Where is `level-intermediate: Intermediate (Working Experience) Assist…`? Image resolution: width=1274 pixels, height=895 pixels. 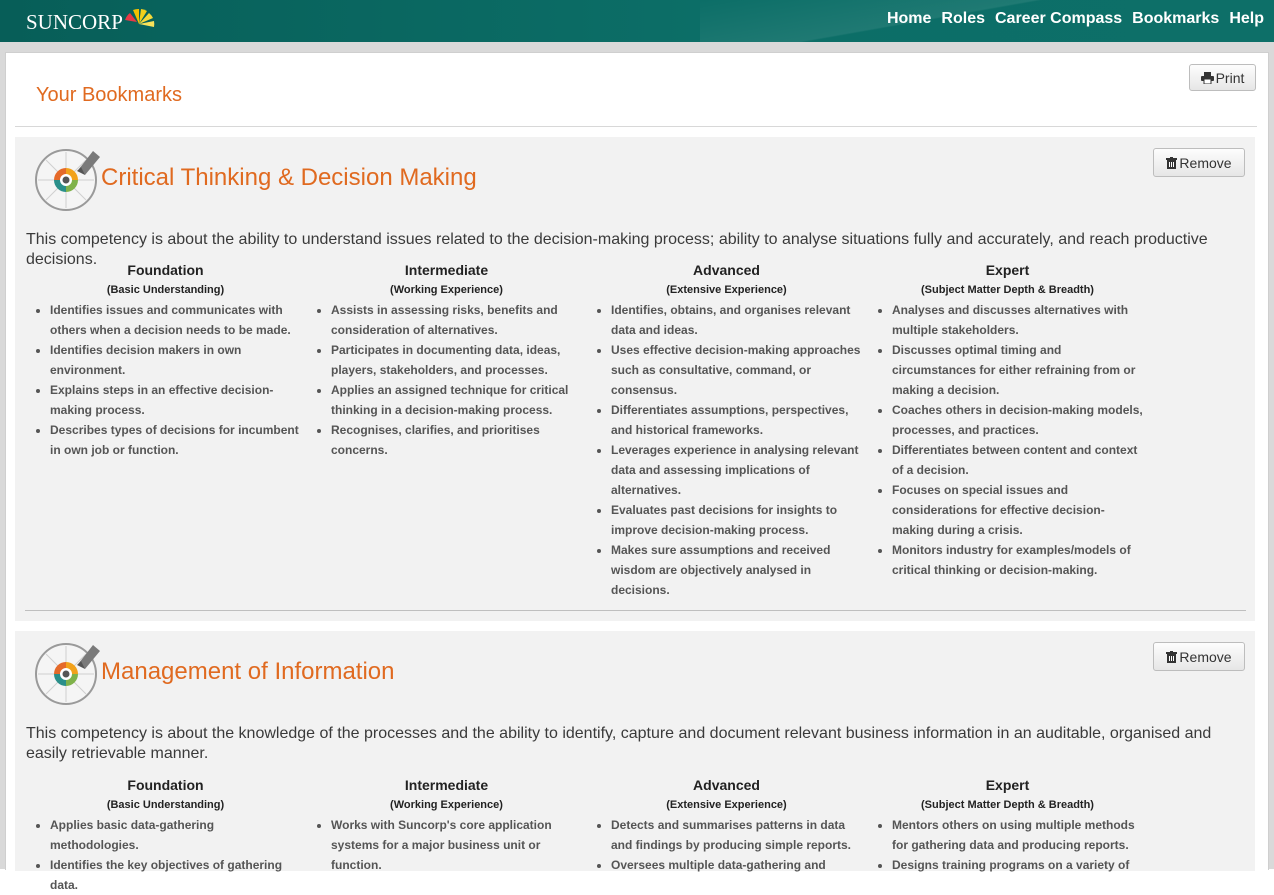
level-intermediate: Intermediate (Working Experience) Assist… is located at coordinates (446, 360).